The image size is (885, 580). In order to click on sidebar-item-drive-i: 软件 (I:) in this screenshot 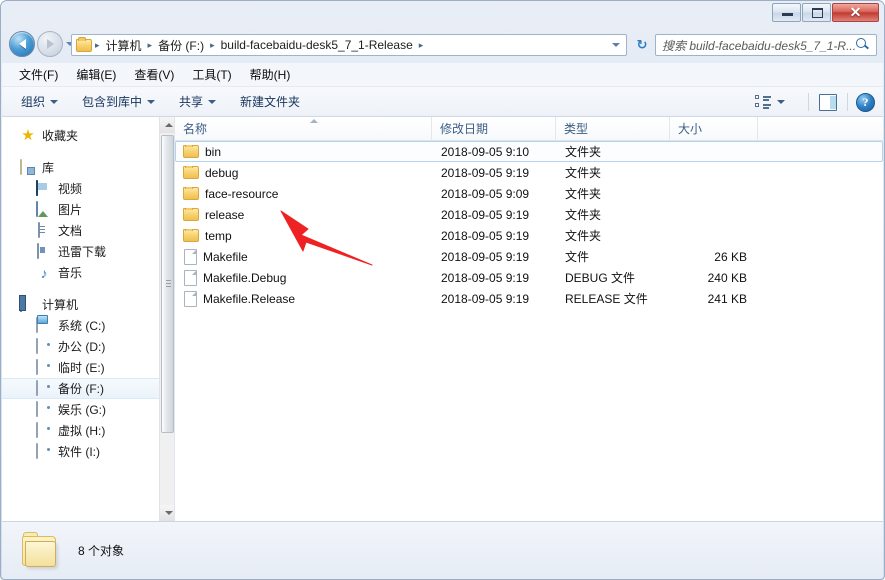, I will do `click(88, 451)`.